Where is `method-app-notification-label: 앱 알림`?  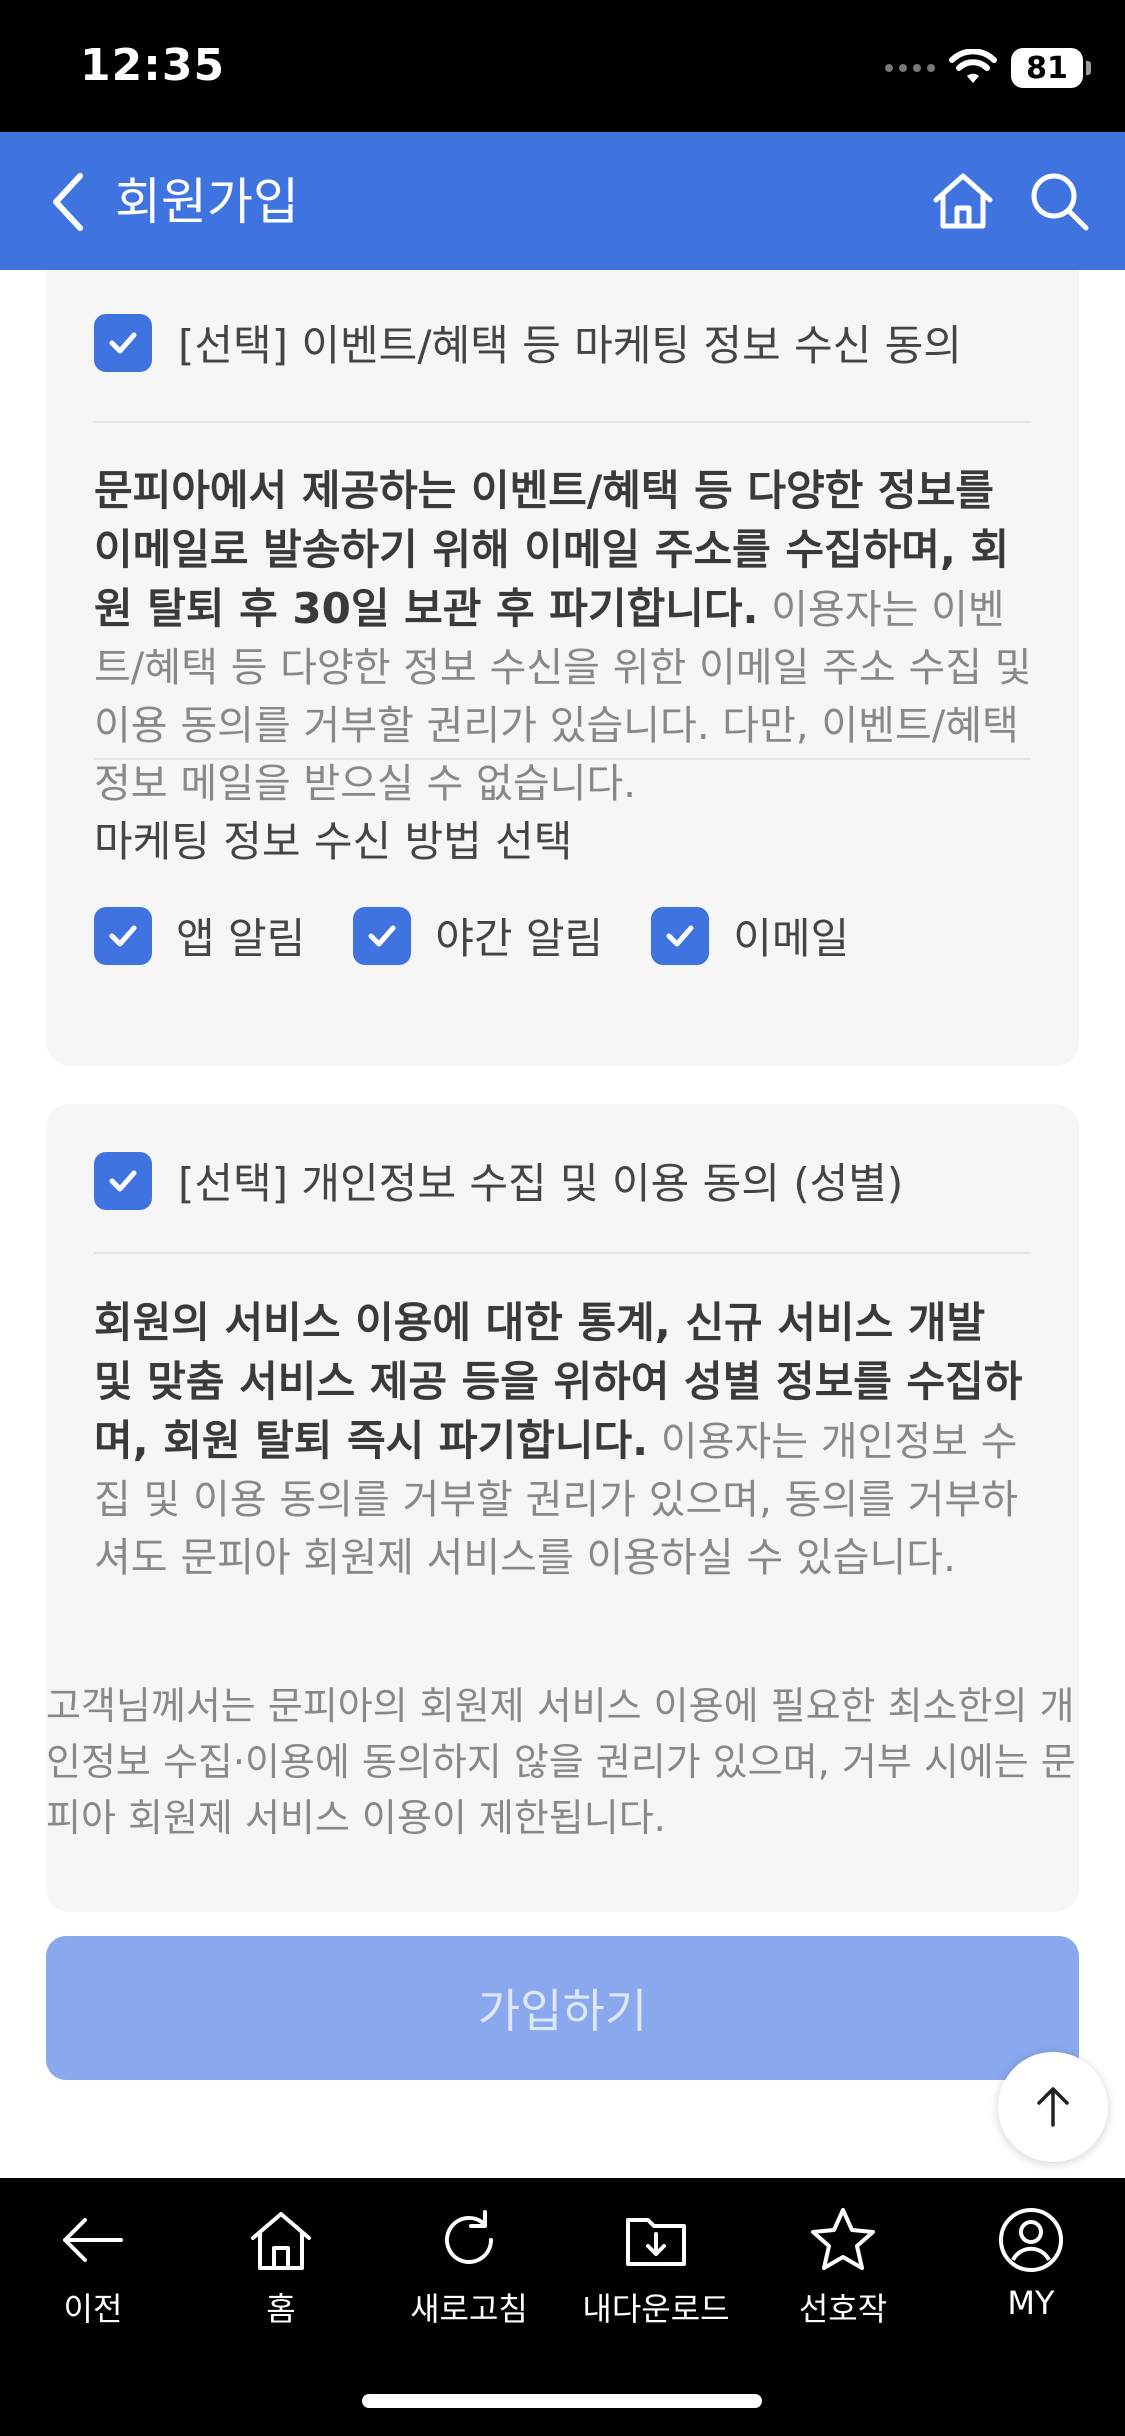 method-app-notification-label: 앱 알림 is located at coordinates (241, 938).